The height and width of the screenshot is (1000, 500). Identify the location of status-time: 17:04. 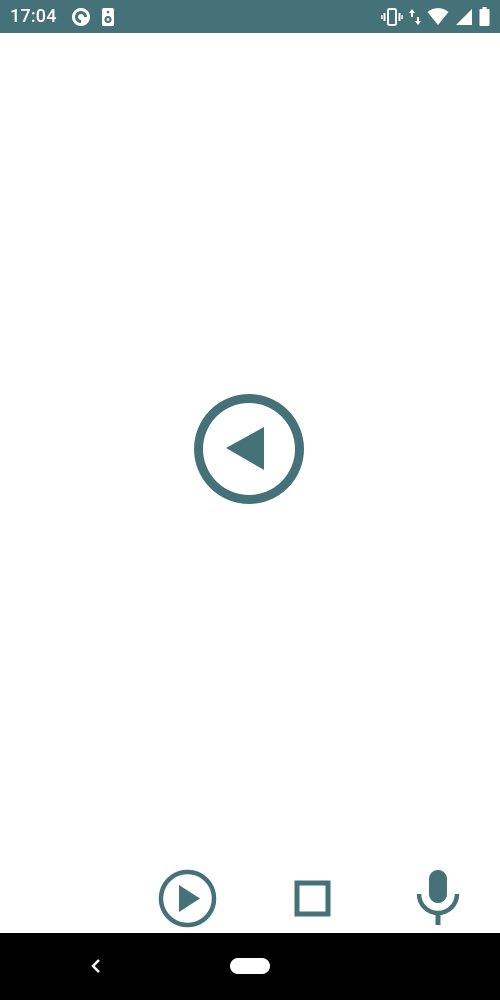
(33, 16).